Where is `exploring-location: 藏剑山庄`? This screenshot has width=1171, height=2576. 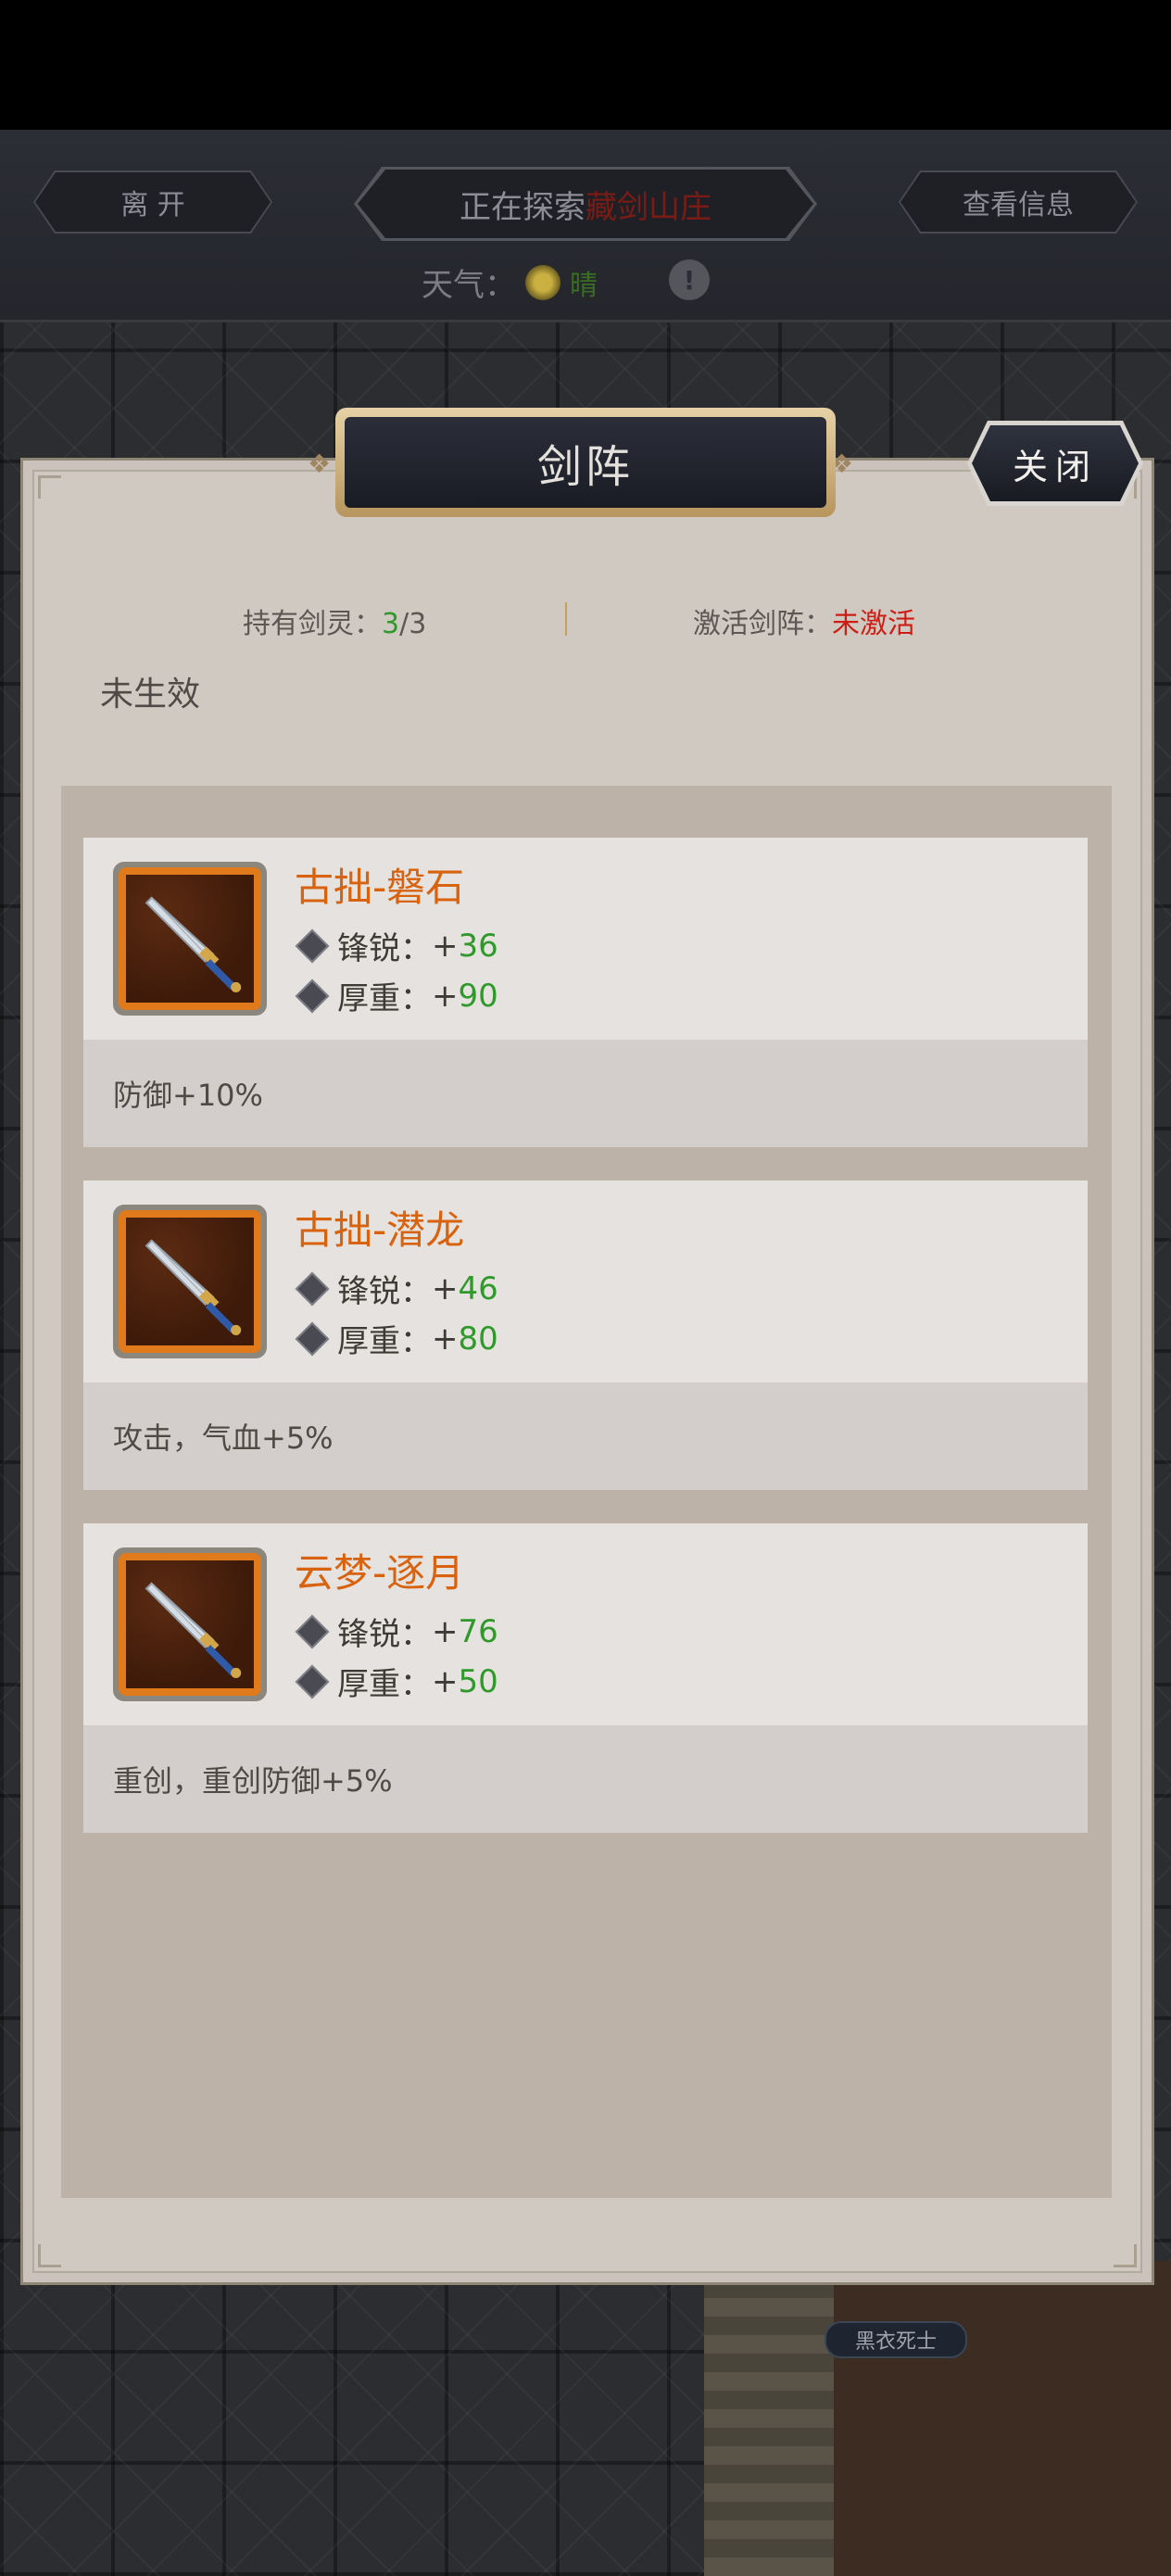
exploring-location: 藏剑山庄 is located at coordinates (649, 207).